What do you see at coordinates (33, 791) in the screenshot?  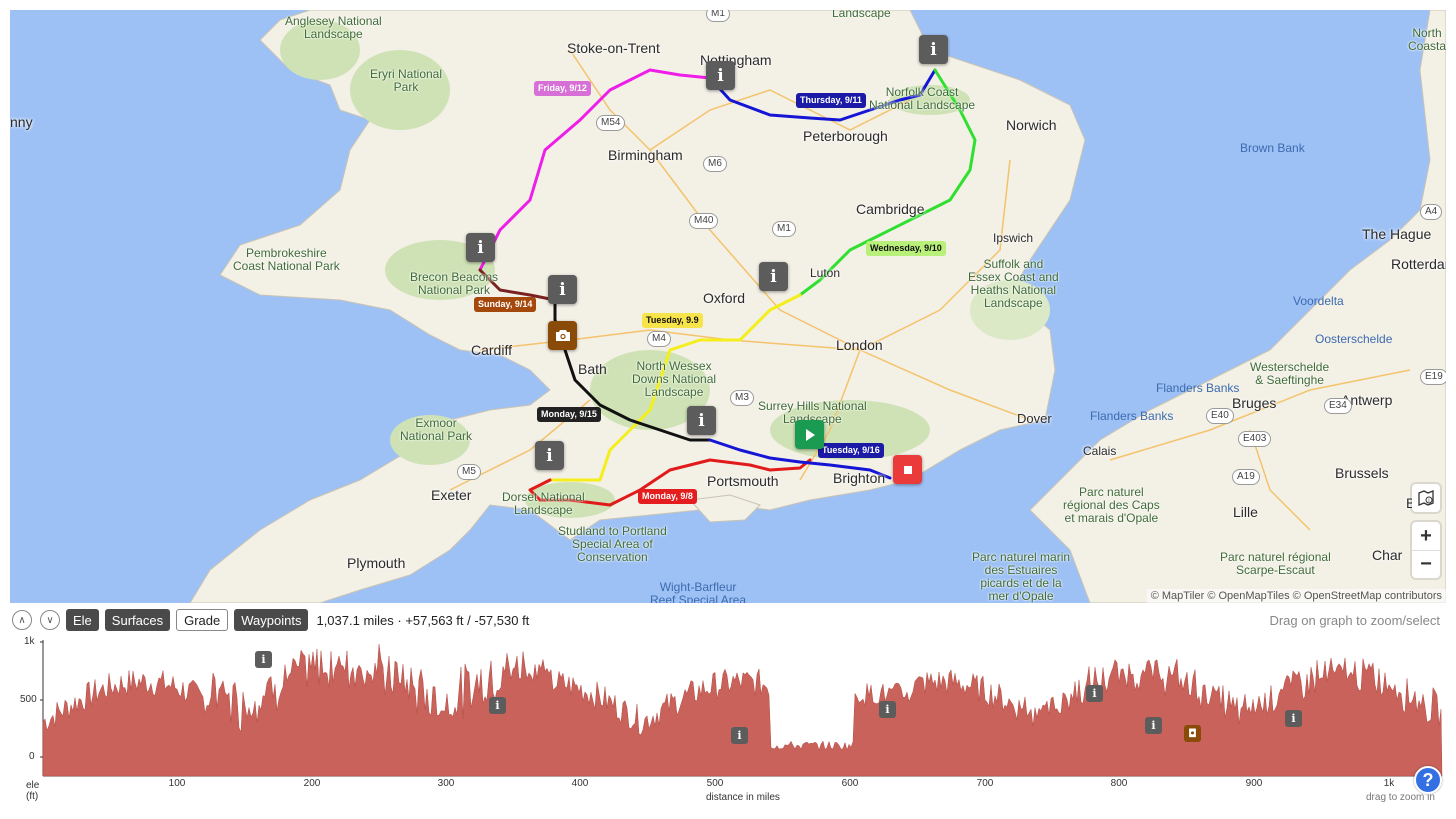 I see `y-axis-label: ele (ft)` at bounding box center [33, 791].